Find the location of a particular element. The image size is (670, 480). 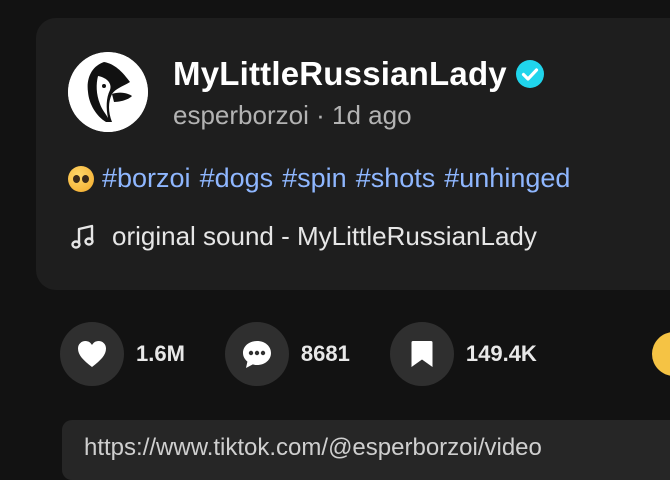

display-name-row: MyLittleRussianLady is located at coordinates (359, 74).